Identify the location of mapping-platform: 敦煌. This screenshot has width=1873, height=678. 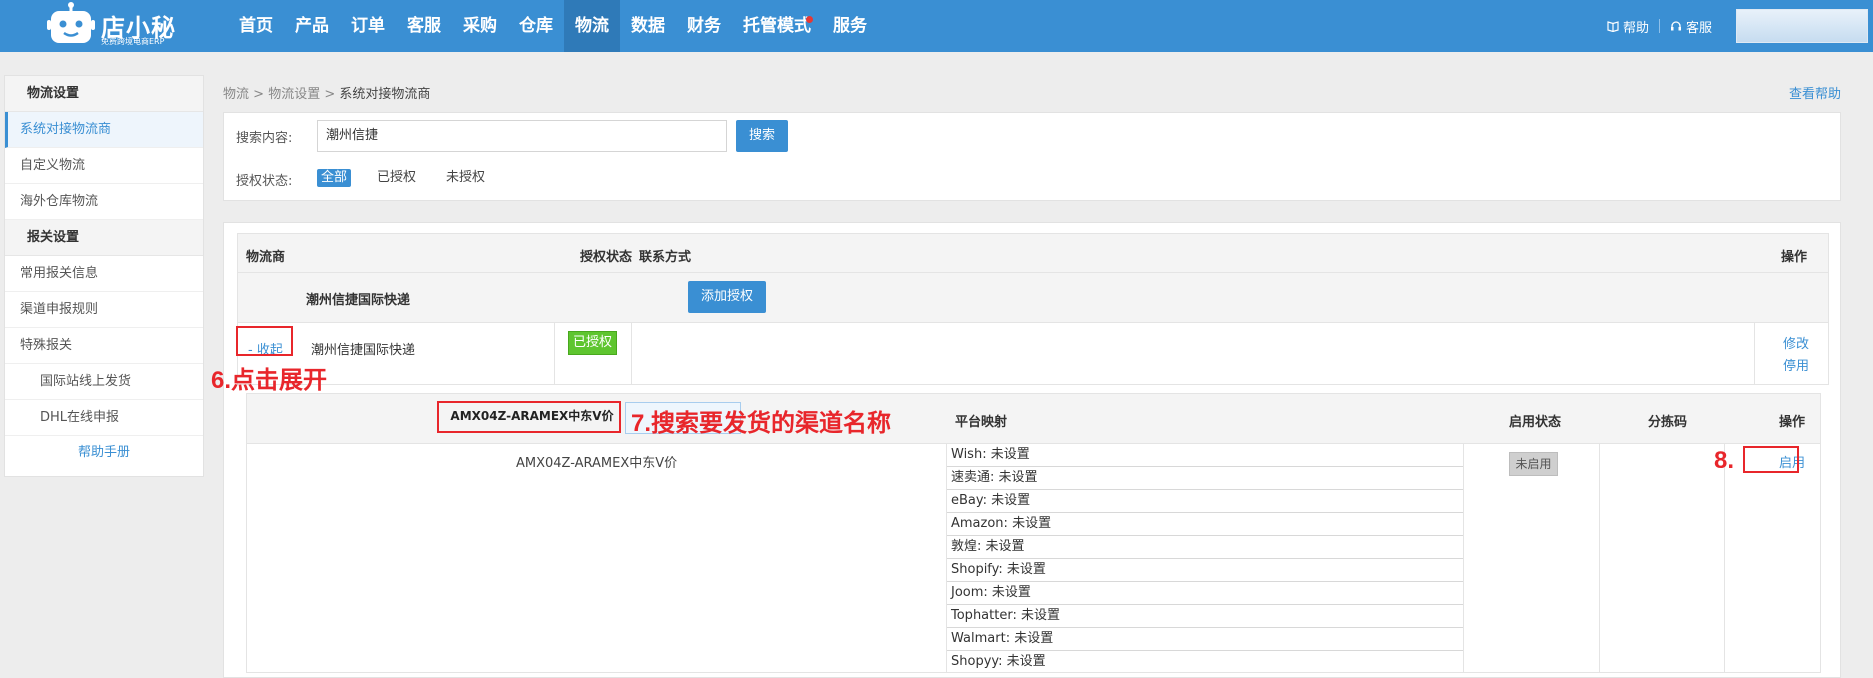
(964, 546).